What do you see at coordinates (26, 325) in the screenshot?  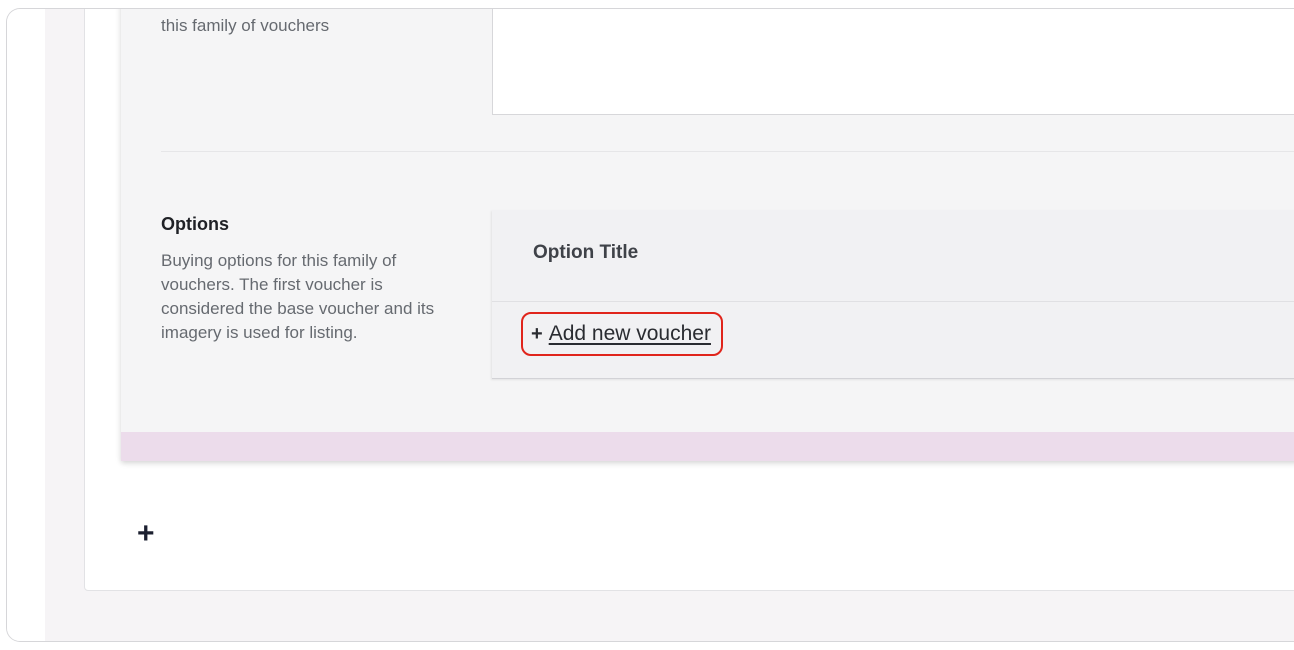 I see `left-edge-panel` at bounding box center [26, 325].